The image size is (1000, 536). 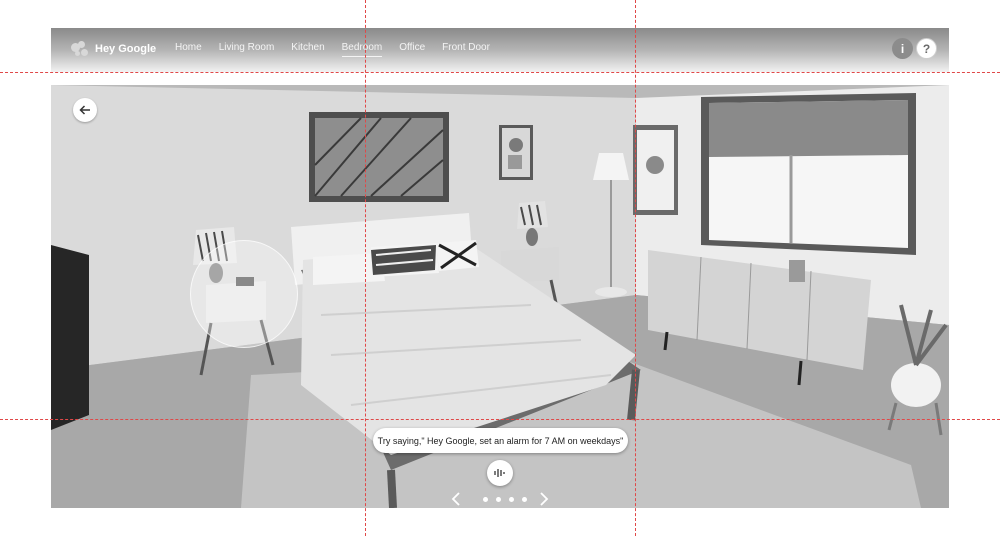 What do you see at coordinates (635, 268) in the screenshot?
I see `guide-line-vertical-right` at bounding box center [635, 268].